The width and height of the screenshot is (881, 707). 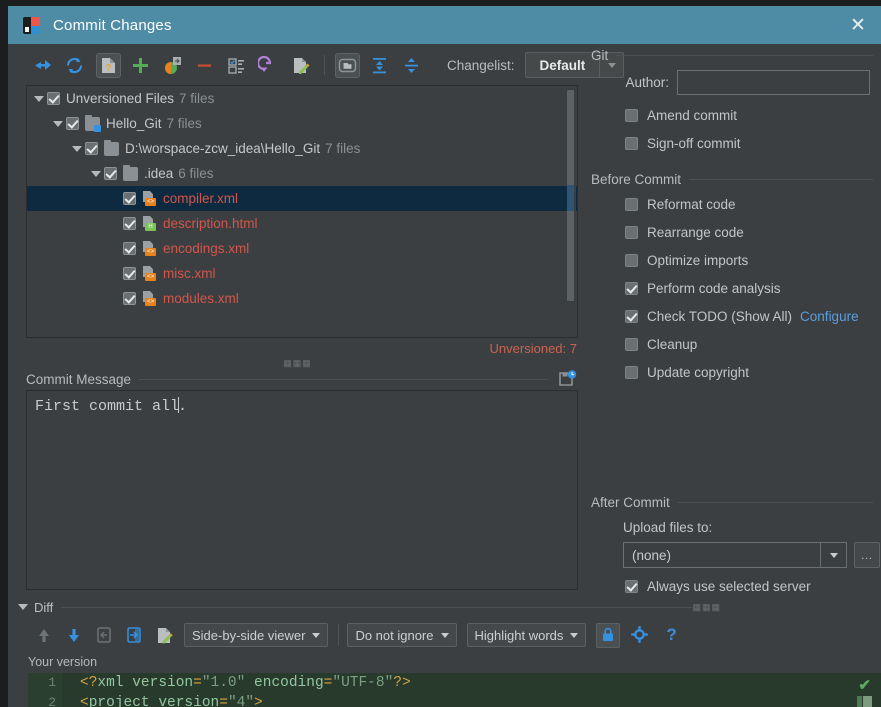 I want to click on accept-right-icon, so click(x=134, y=635).